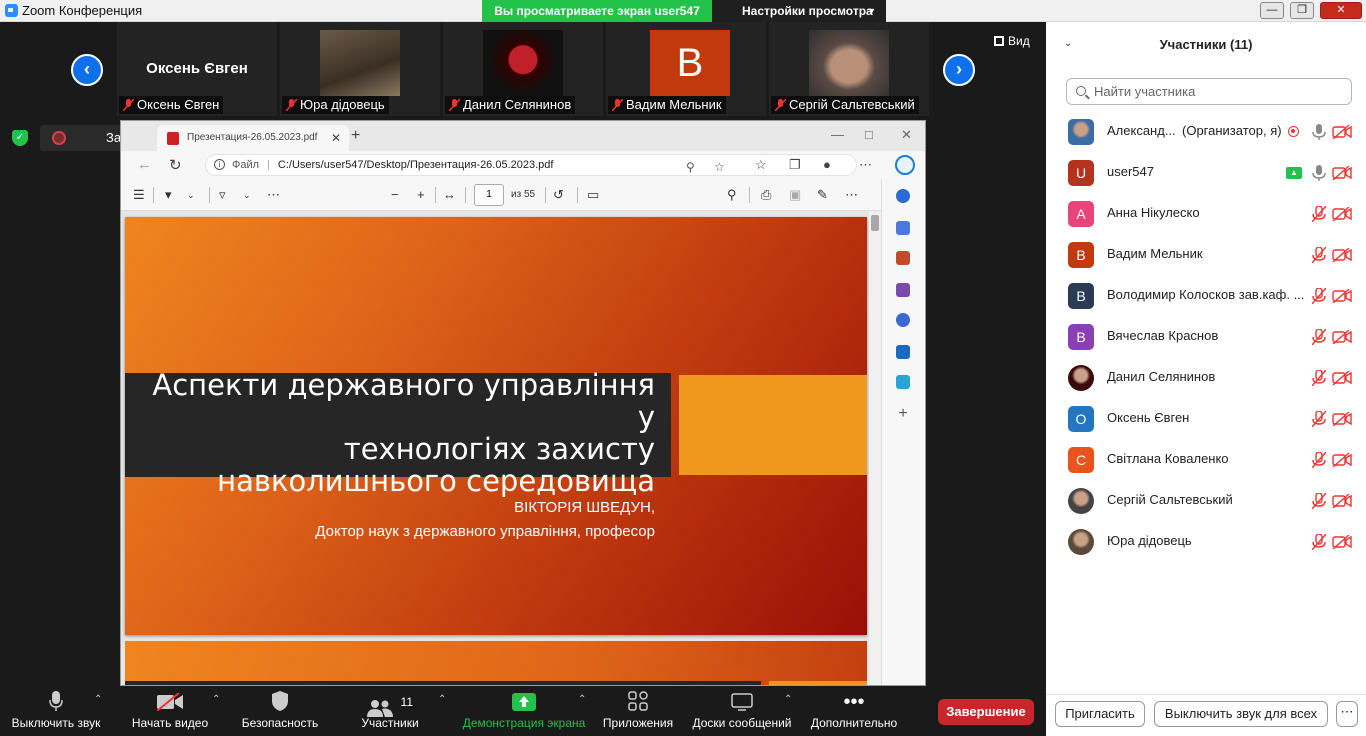 Image resolution: width=1366 pixels, height=736 pixels. What do you see at coordinates (854, 711) in the screenshot?
I see `more-button: ••• Дополнительно` at bounding box center [854, 711].